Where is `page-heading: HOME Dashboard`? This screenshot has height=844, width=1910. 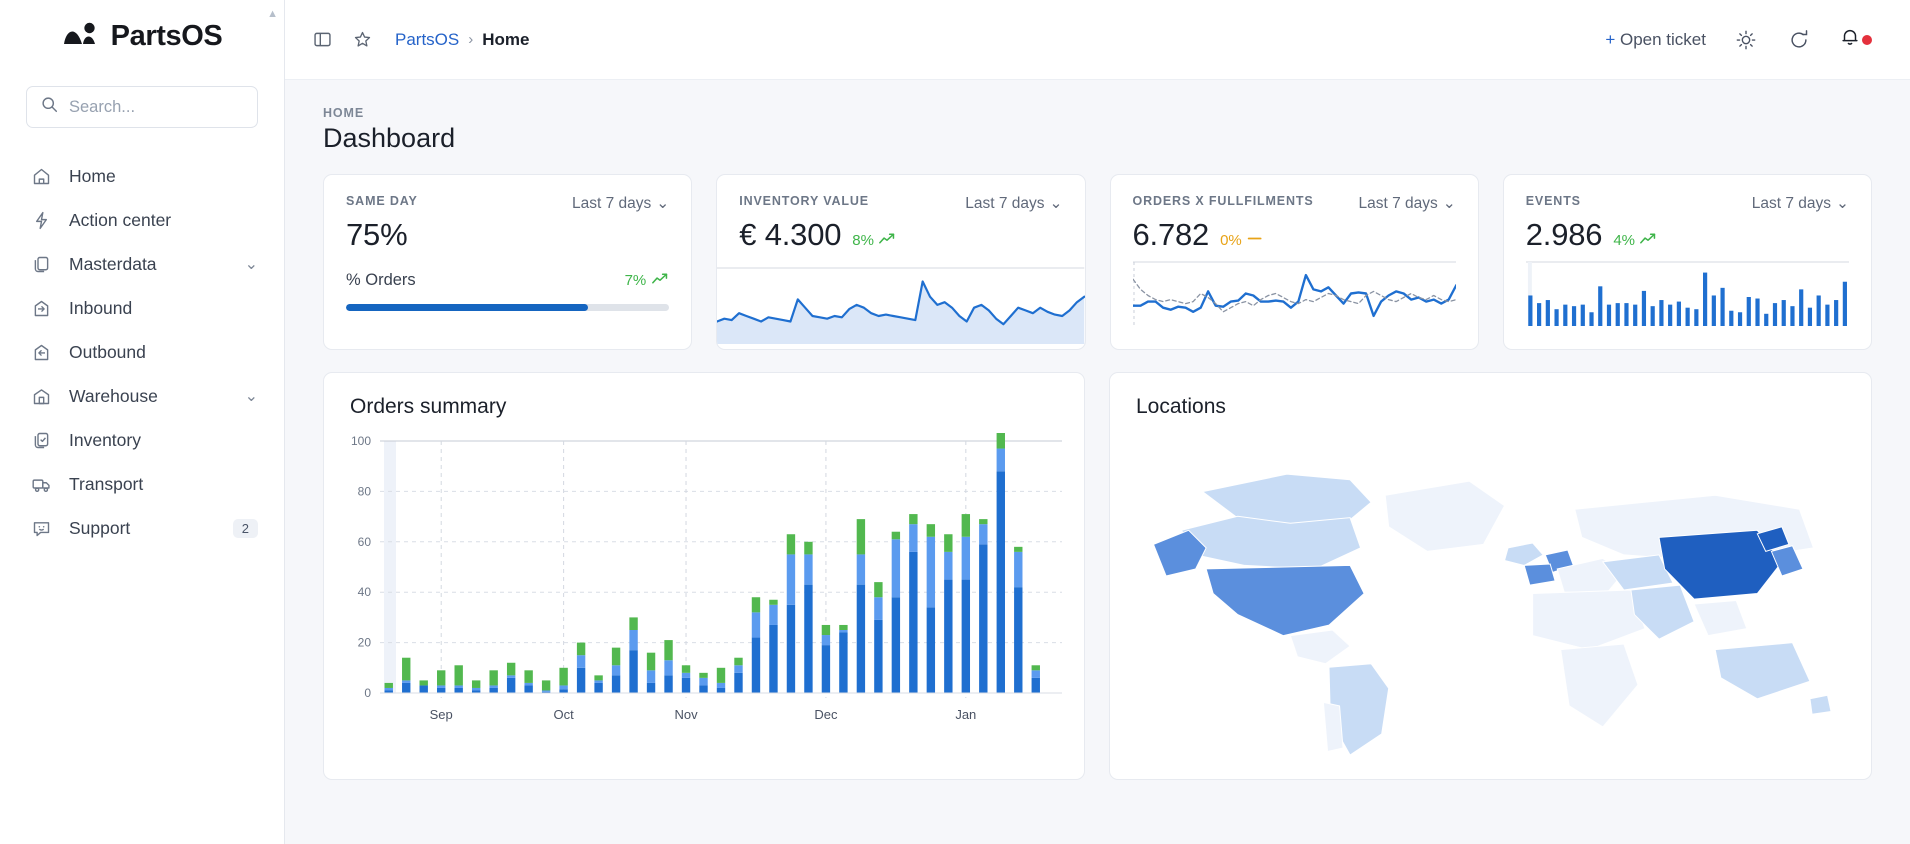
page-heading: HOME Dashboard is located at coordinates (1097, 130).